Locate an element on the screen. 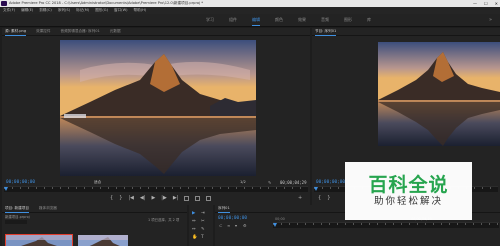 Image resolution: width=500 pixels, height=246 pixels. tab-sequence: 序列01 is located at coordinates (224, 209).